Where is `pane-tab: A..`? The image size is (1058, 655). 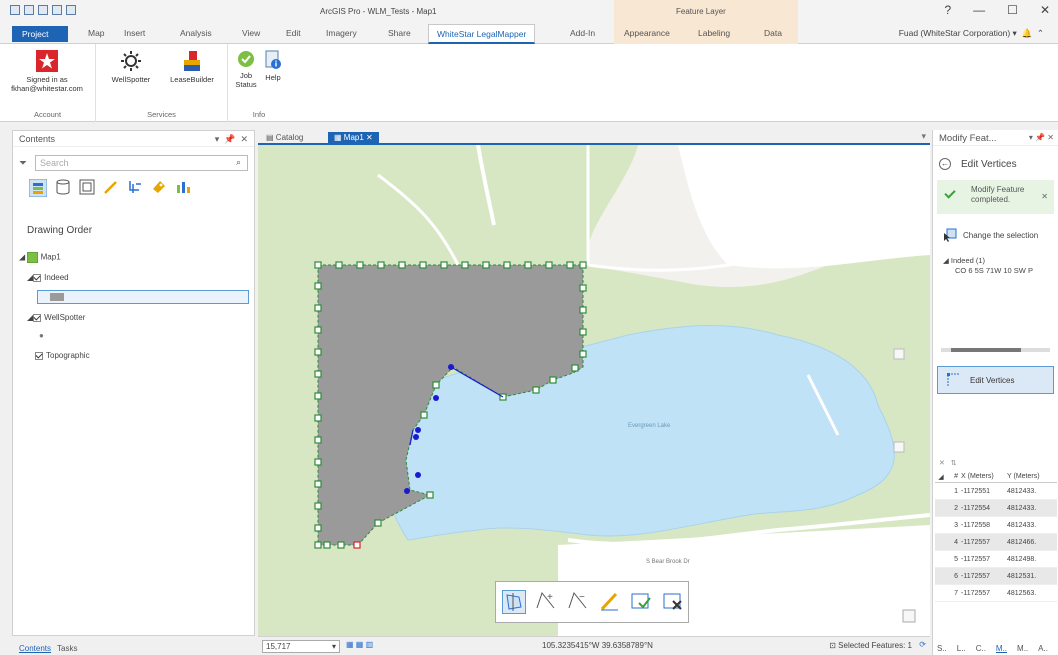
pane-tab: A.. is located at coordinates (1043, 648).